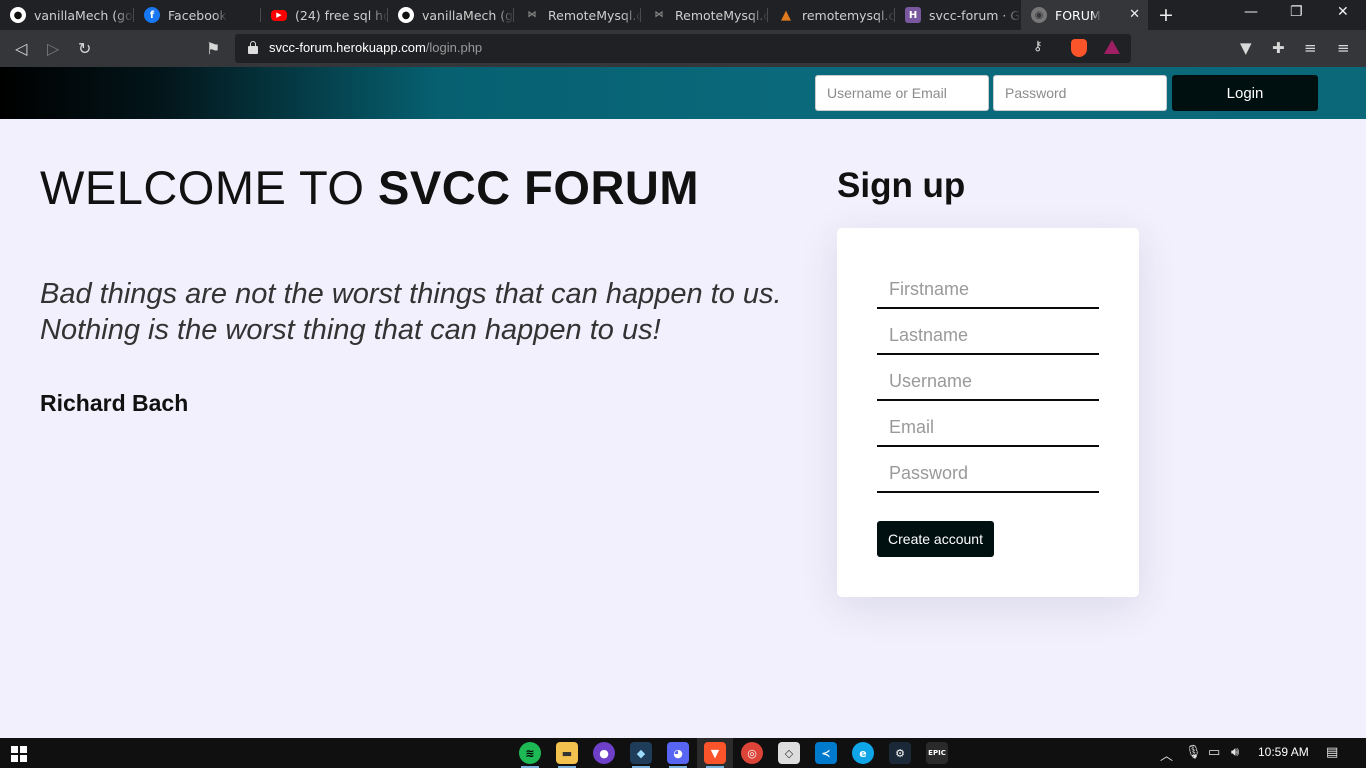 Image resolution: width=1366 pixels, height=768 pixels. What do you see at coordinates (641, 755) in the screenshot?
I see `vscode-alt-icon: ◆` at bounding box center [641, 755].